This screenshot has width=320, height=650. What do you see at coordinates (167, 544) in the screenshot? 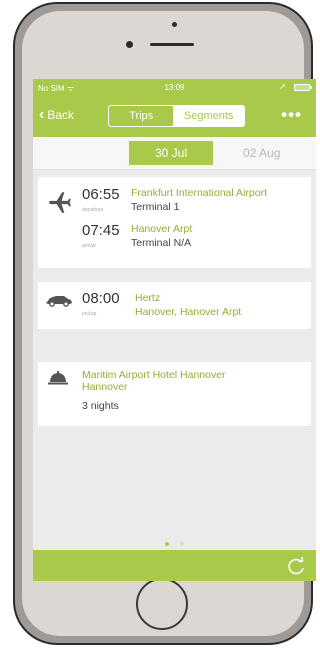
I see `page-dot-active` at bounding box center [167, 544].